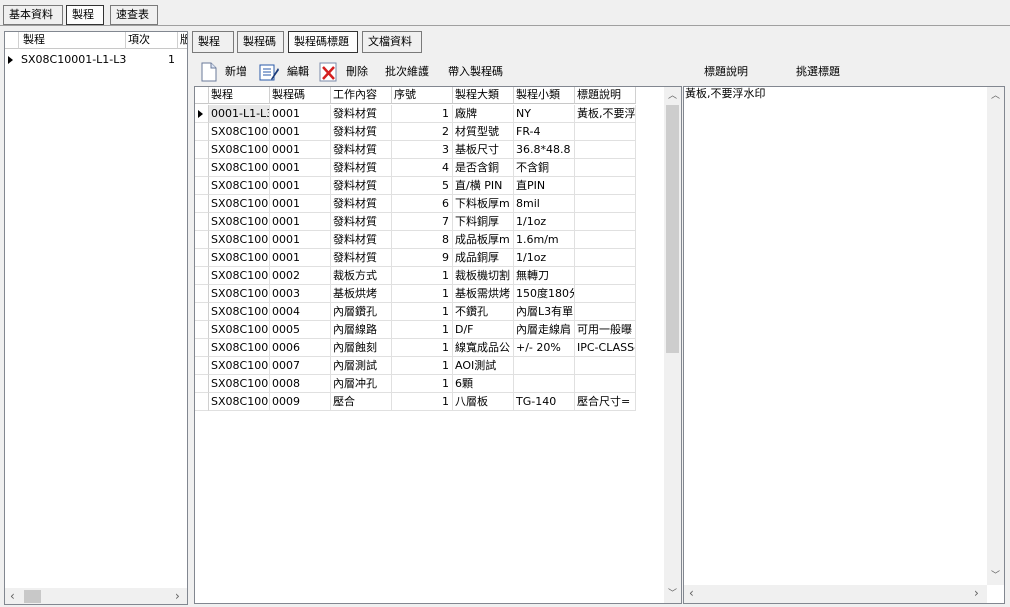  What do you see at coordinates (835, 594) in the screenshot?
I see `text-hscrollbar: ‹ ›` at bounding box center [835, 594].